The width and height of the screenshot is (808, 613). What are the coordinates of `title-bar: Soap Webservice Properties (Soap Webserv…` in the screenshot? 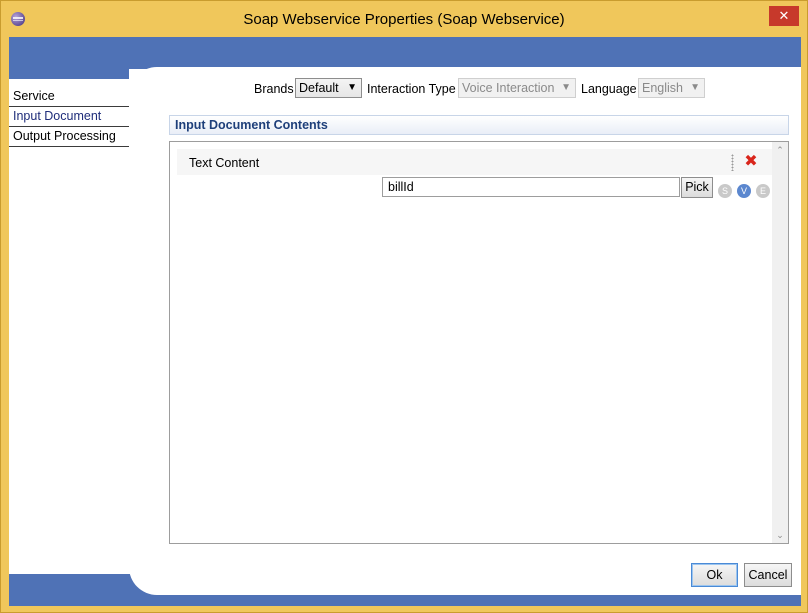 It's located at (404, 19).